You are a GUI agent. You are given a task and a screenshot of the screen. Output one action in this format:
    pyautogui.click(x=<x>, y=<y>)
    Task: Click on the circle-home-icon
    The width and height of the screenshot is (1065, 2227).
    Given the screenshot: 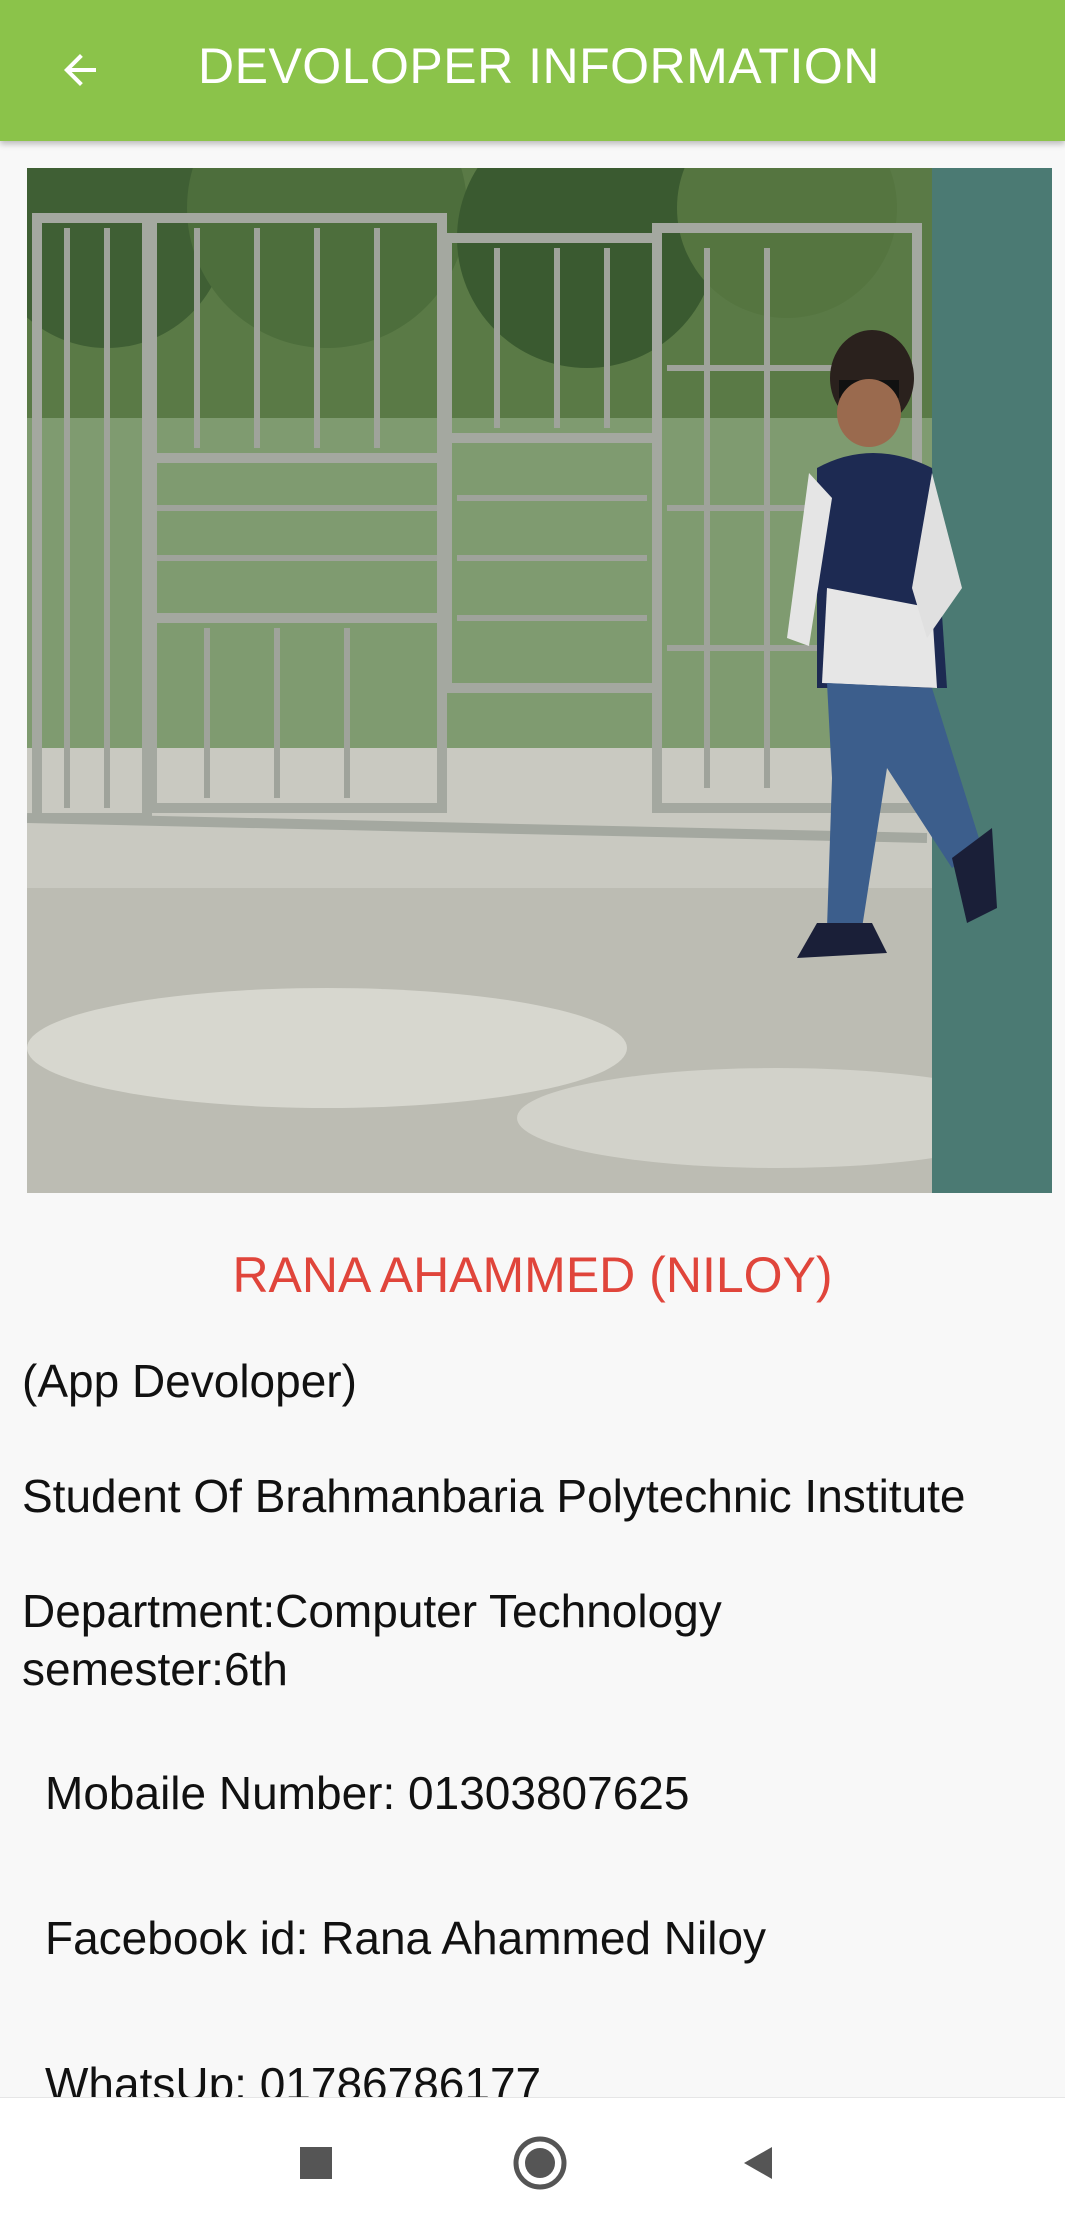 What is the action you would take?
    pyautogui.click(x=540, y=2163)
    